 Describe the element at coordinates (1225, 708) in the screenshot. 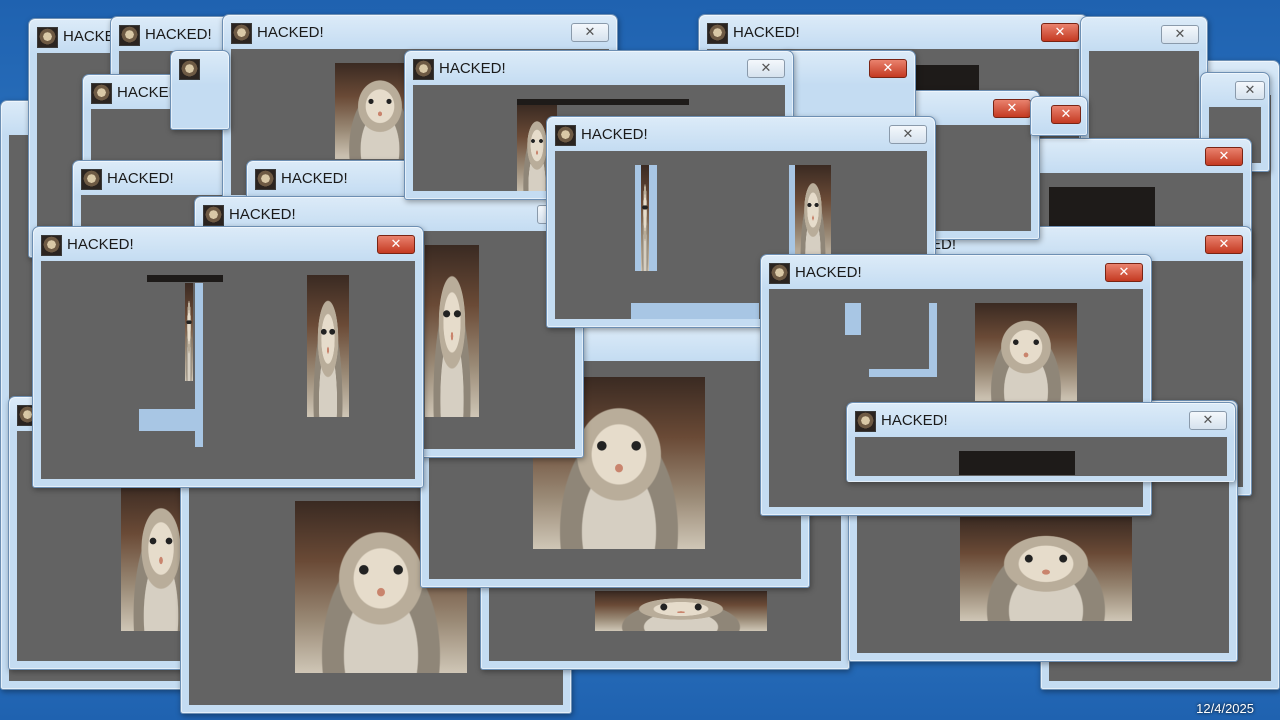

I see `taskbar-date: 12/4/2025` at that location.